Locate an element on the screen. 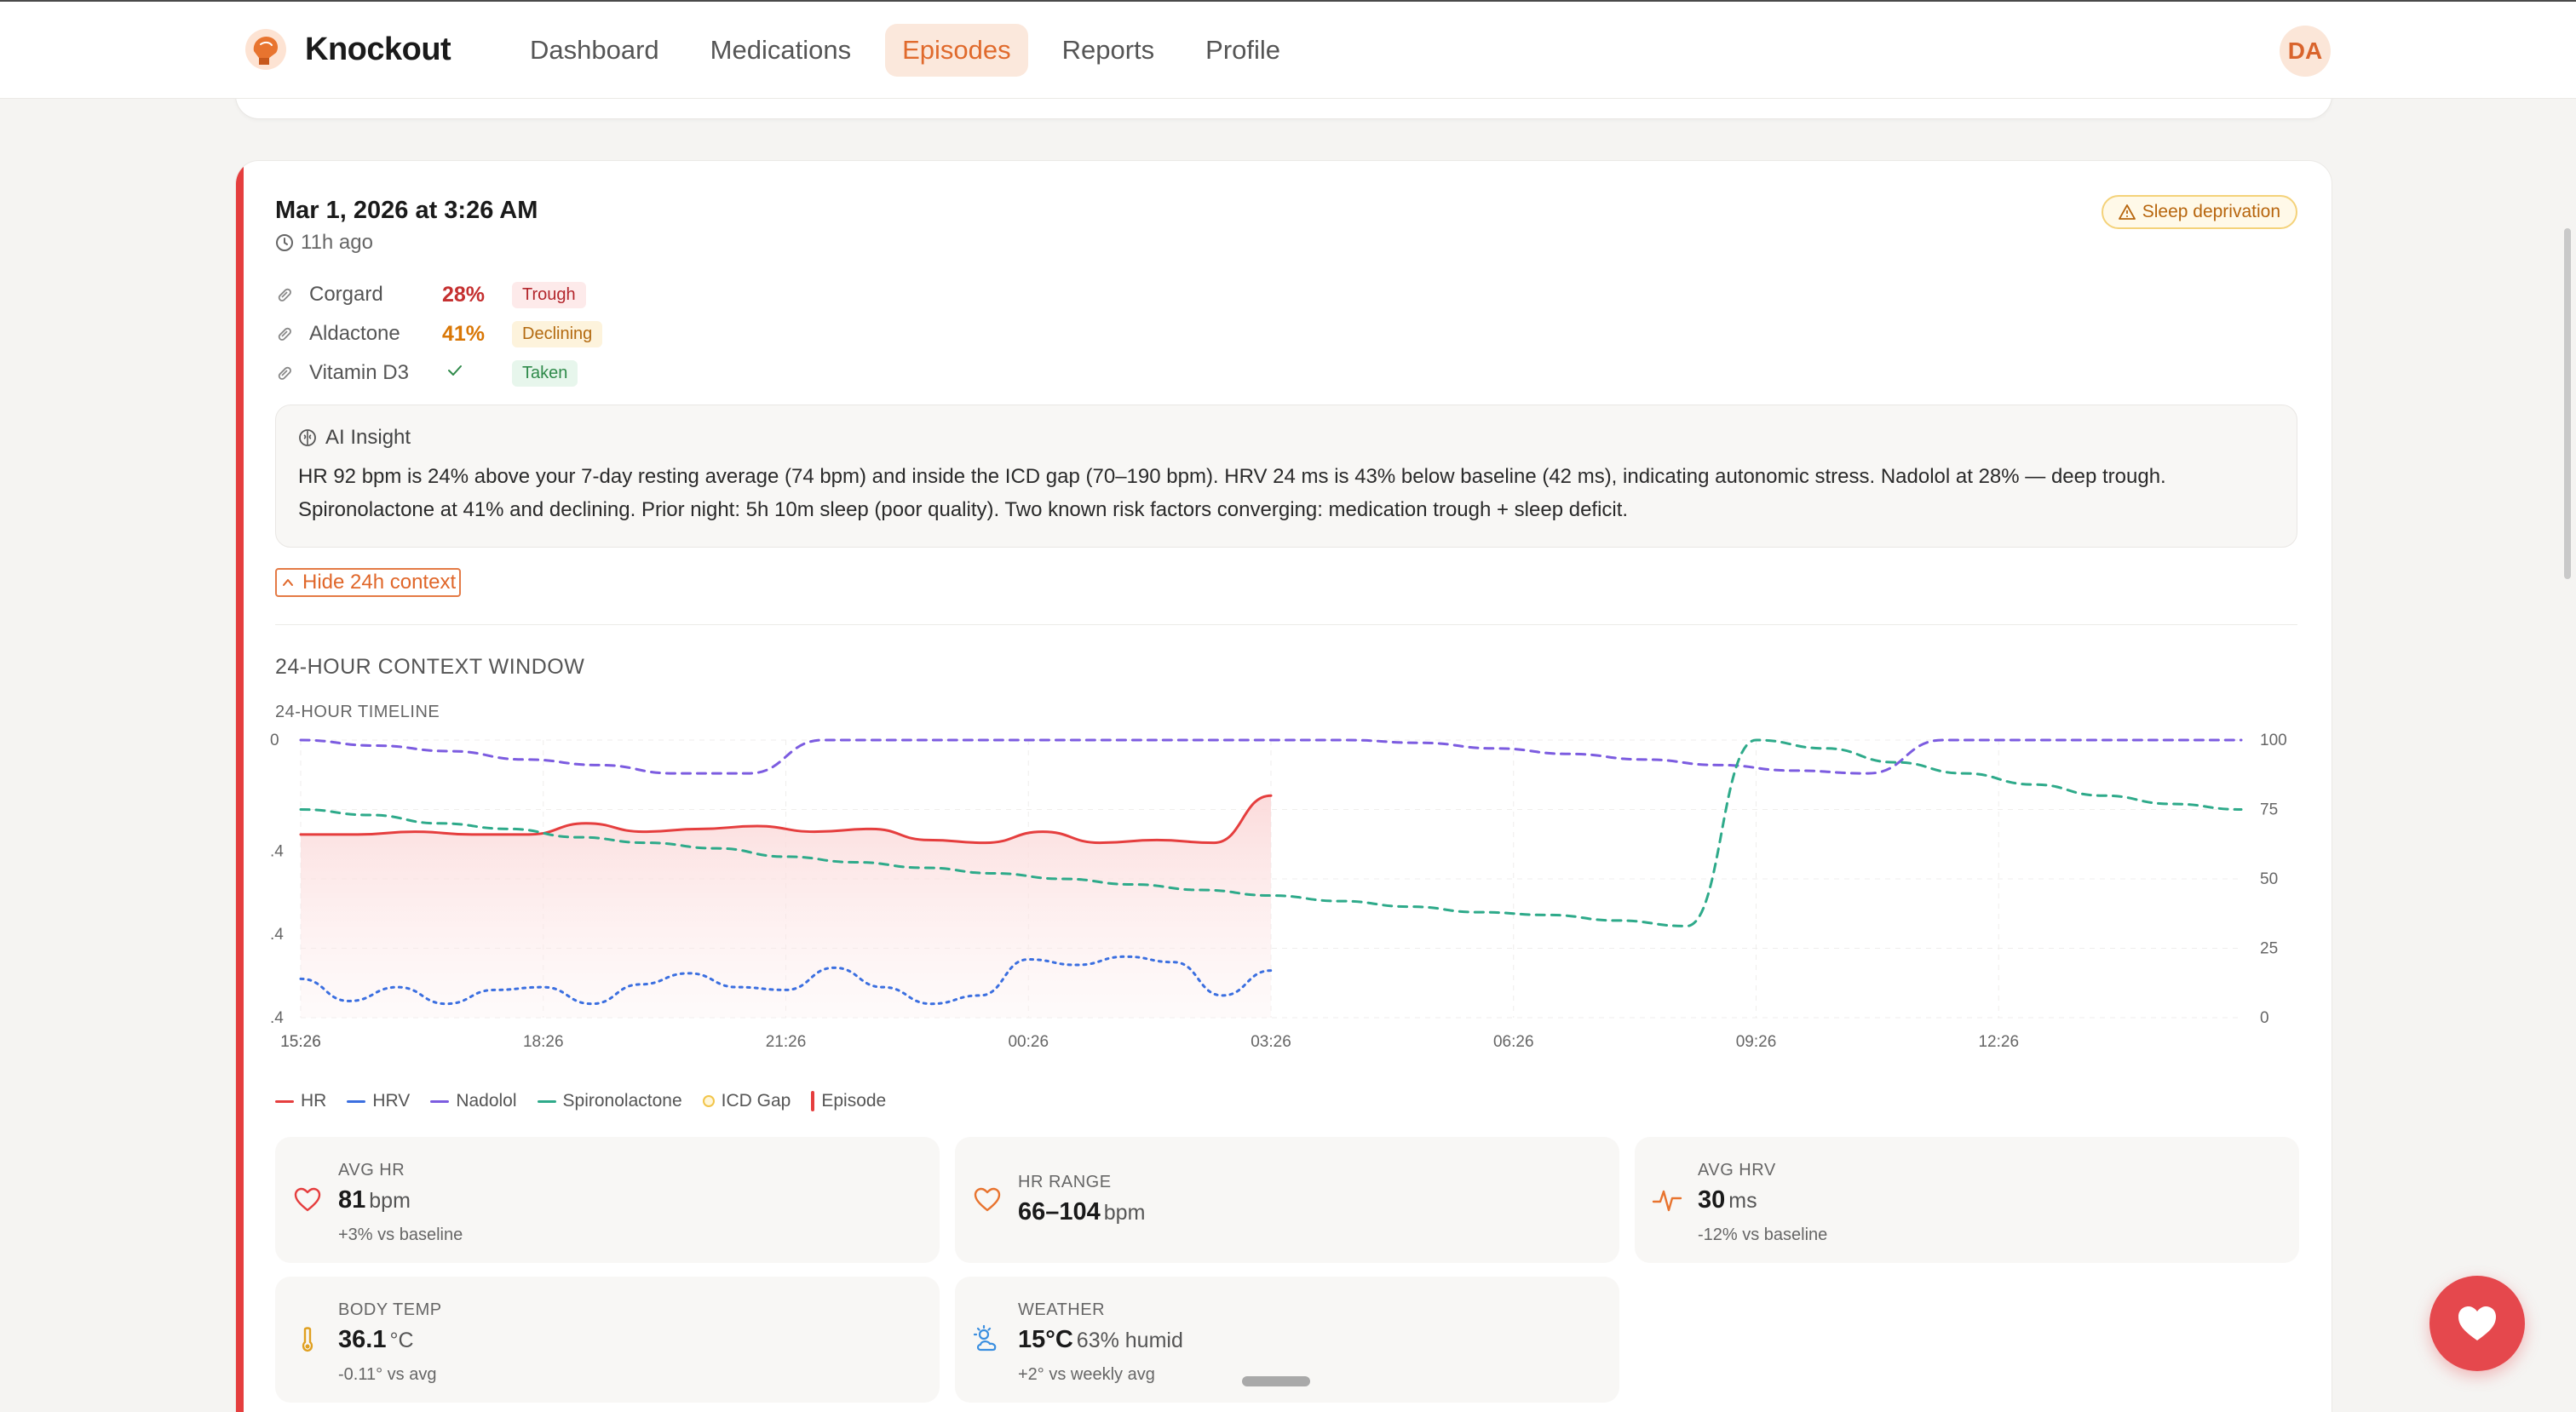 This screenshot has width=2576, height=1412. right-tick-label: 25 is located at coordinates (2269, 949).